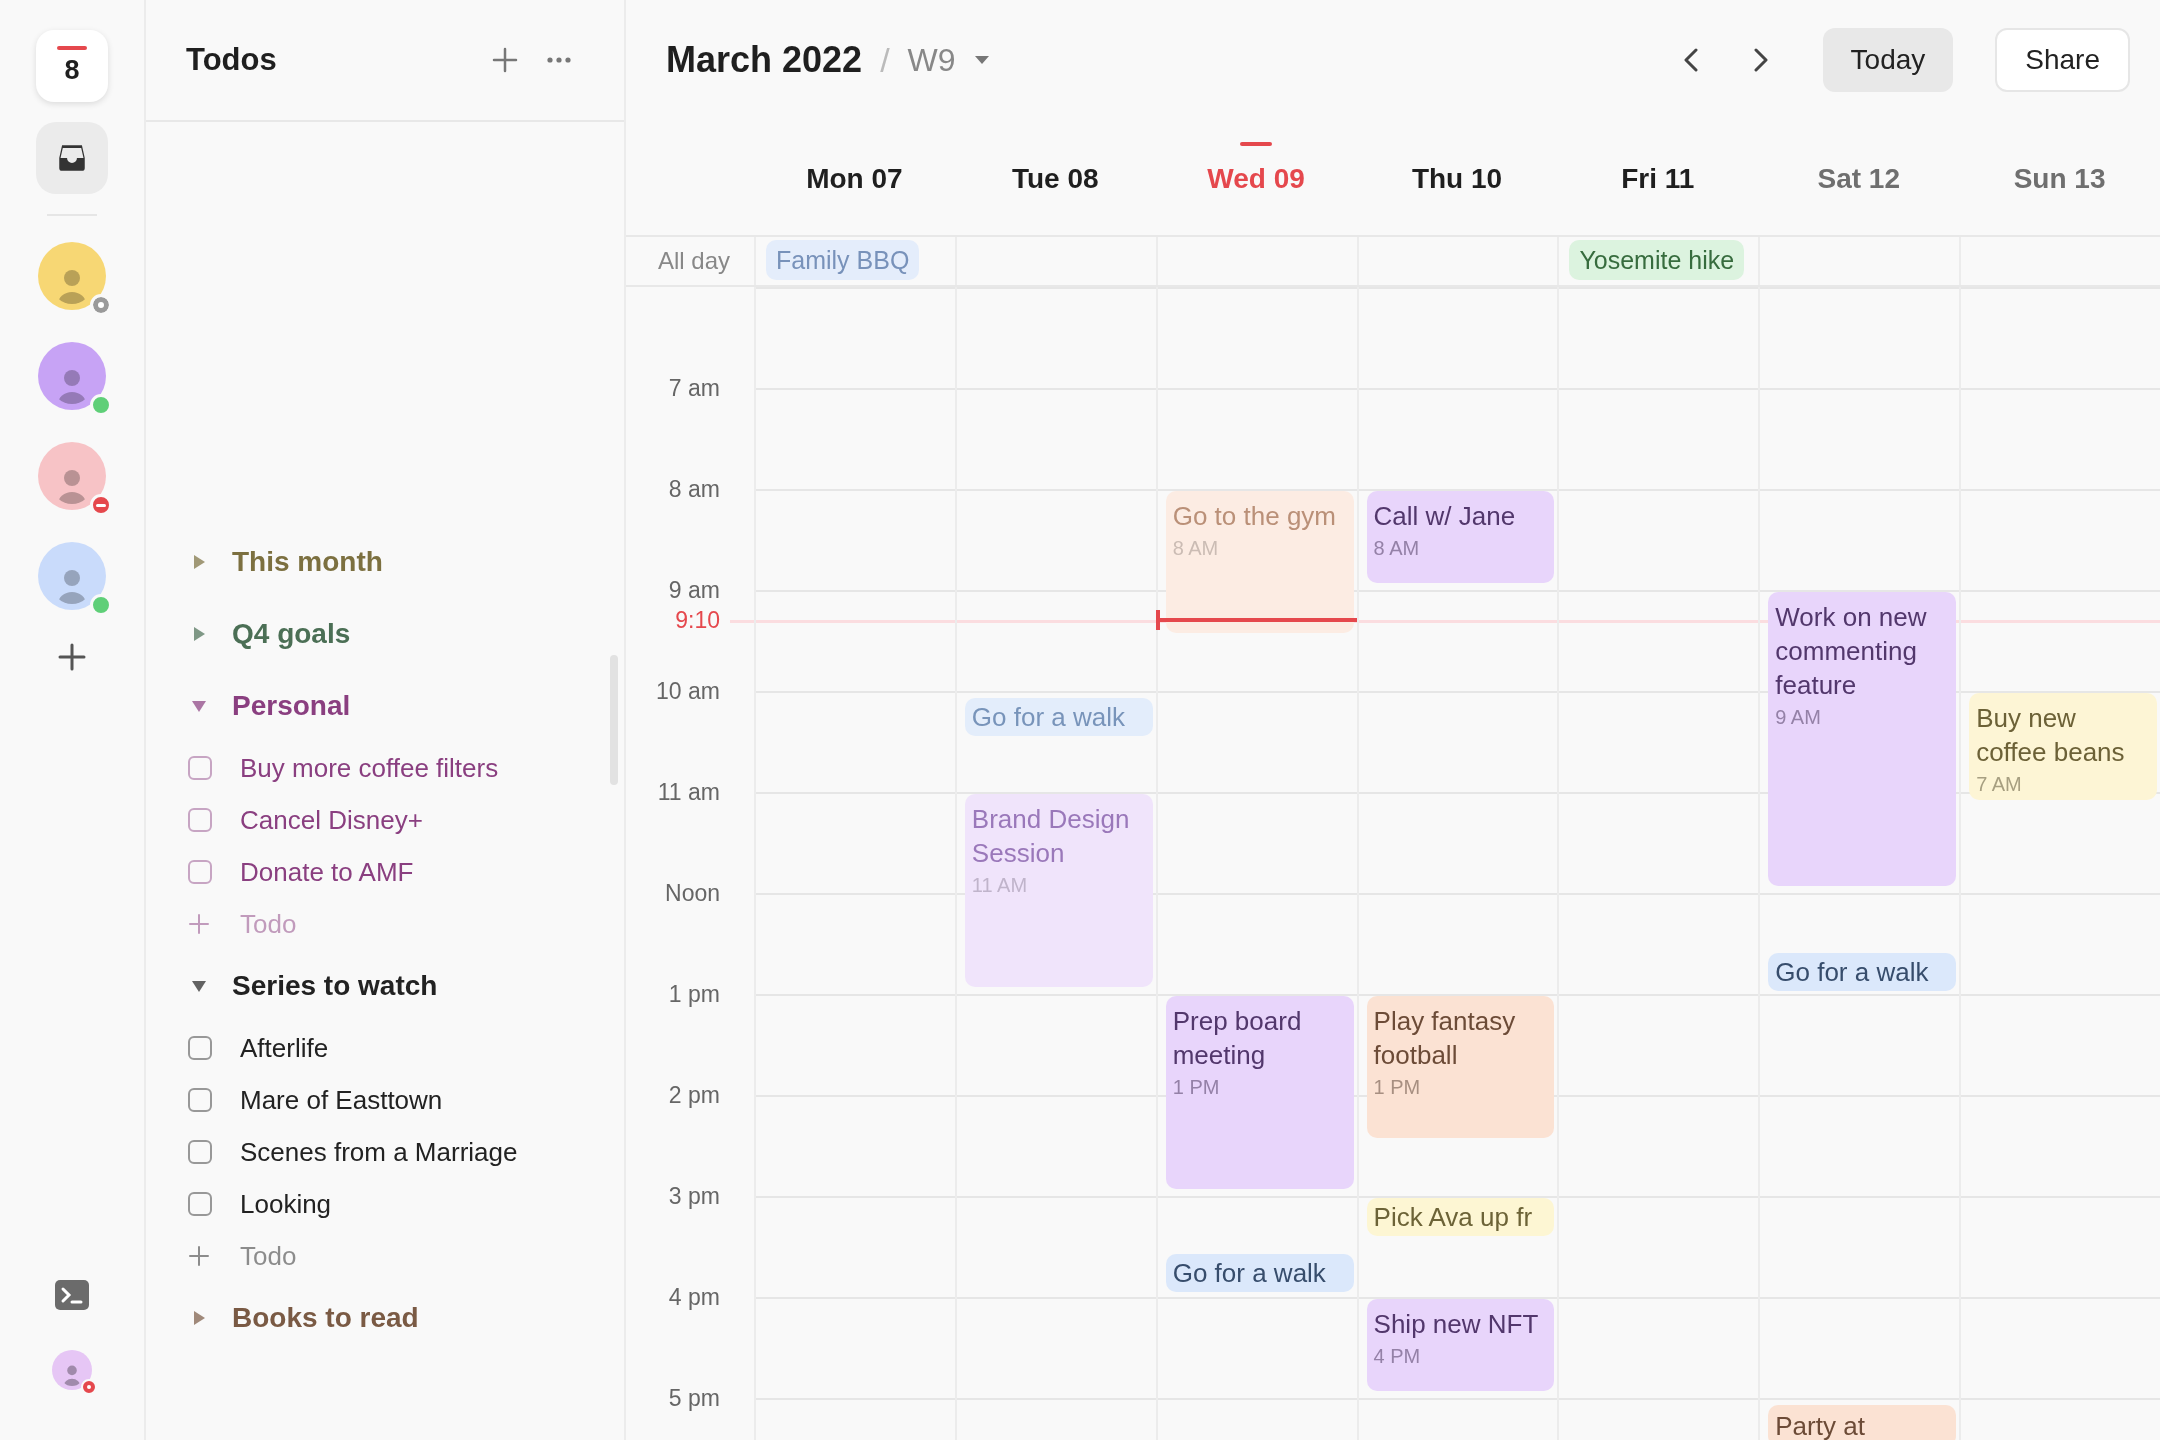 This screenshot has height=1440, width=2160. Describe the element at coordinates (1999, 784) in the screenshot. I see `event-time: 7 AM` at that location.